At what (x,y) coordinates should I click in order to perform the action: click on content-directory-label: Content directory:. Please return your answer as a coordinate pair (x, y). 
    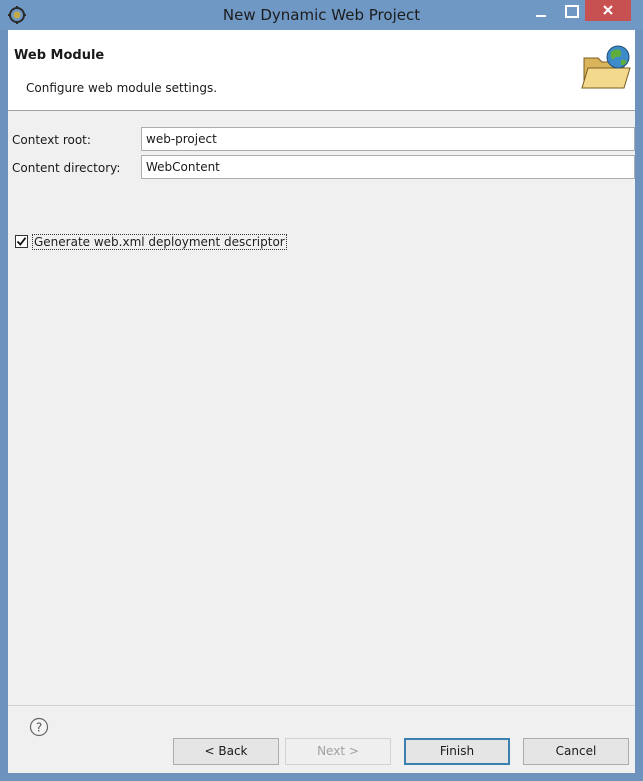
    Looking at the image, I should click on (66, 168).